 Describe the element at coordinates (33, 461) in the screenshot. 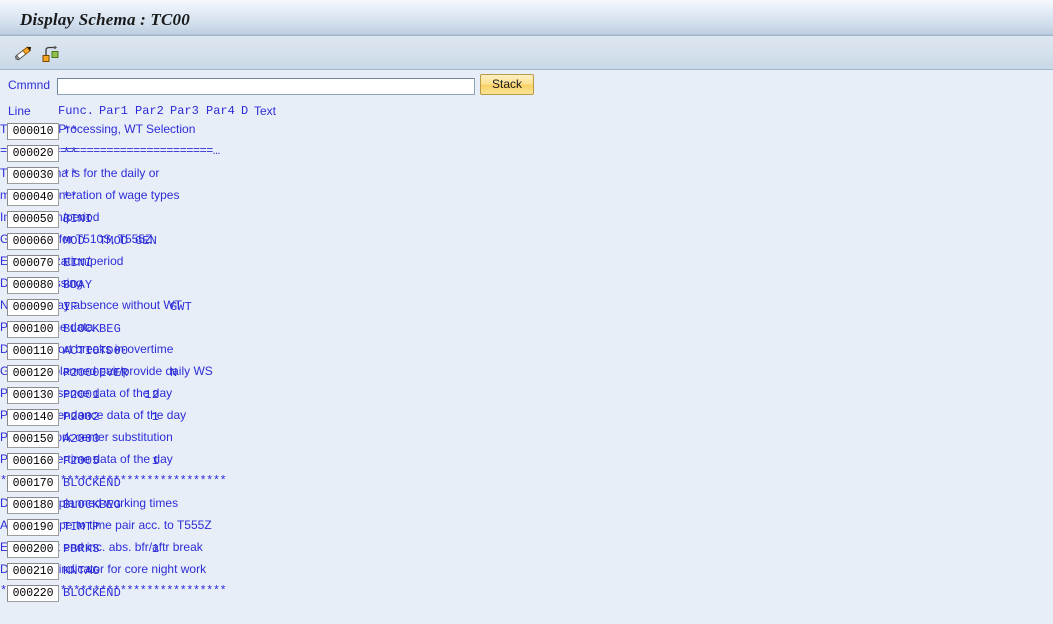

I see `line-number-field: 000160` at that location.